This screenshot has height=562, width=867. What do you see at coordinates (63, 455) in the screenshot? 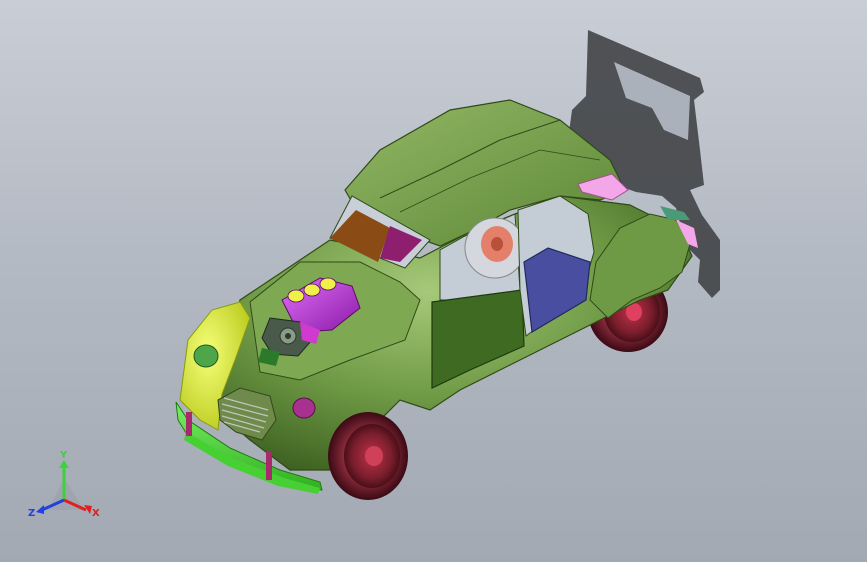
I see `triad-y-label: Y` at bounding box center [63, 455].